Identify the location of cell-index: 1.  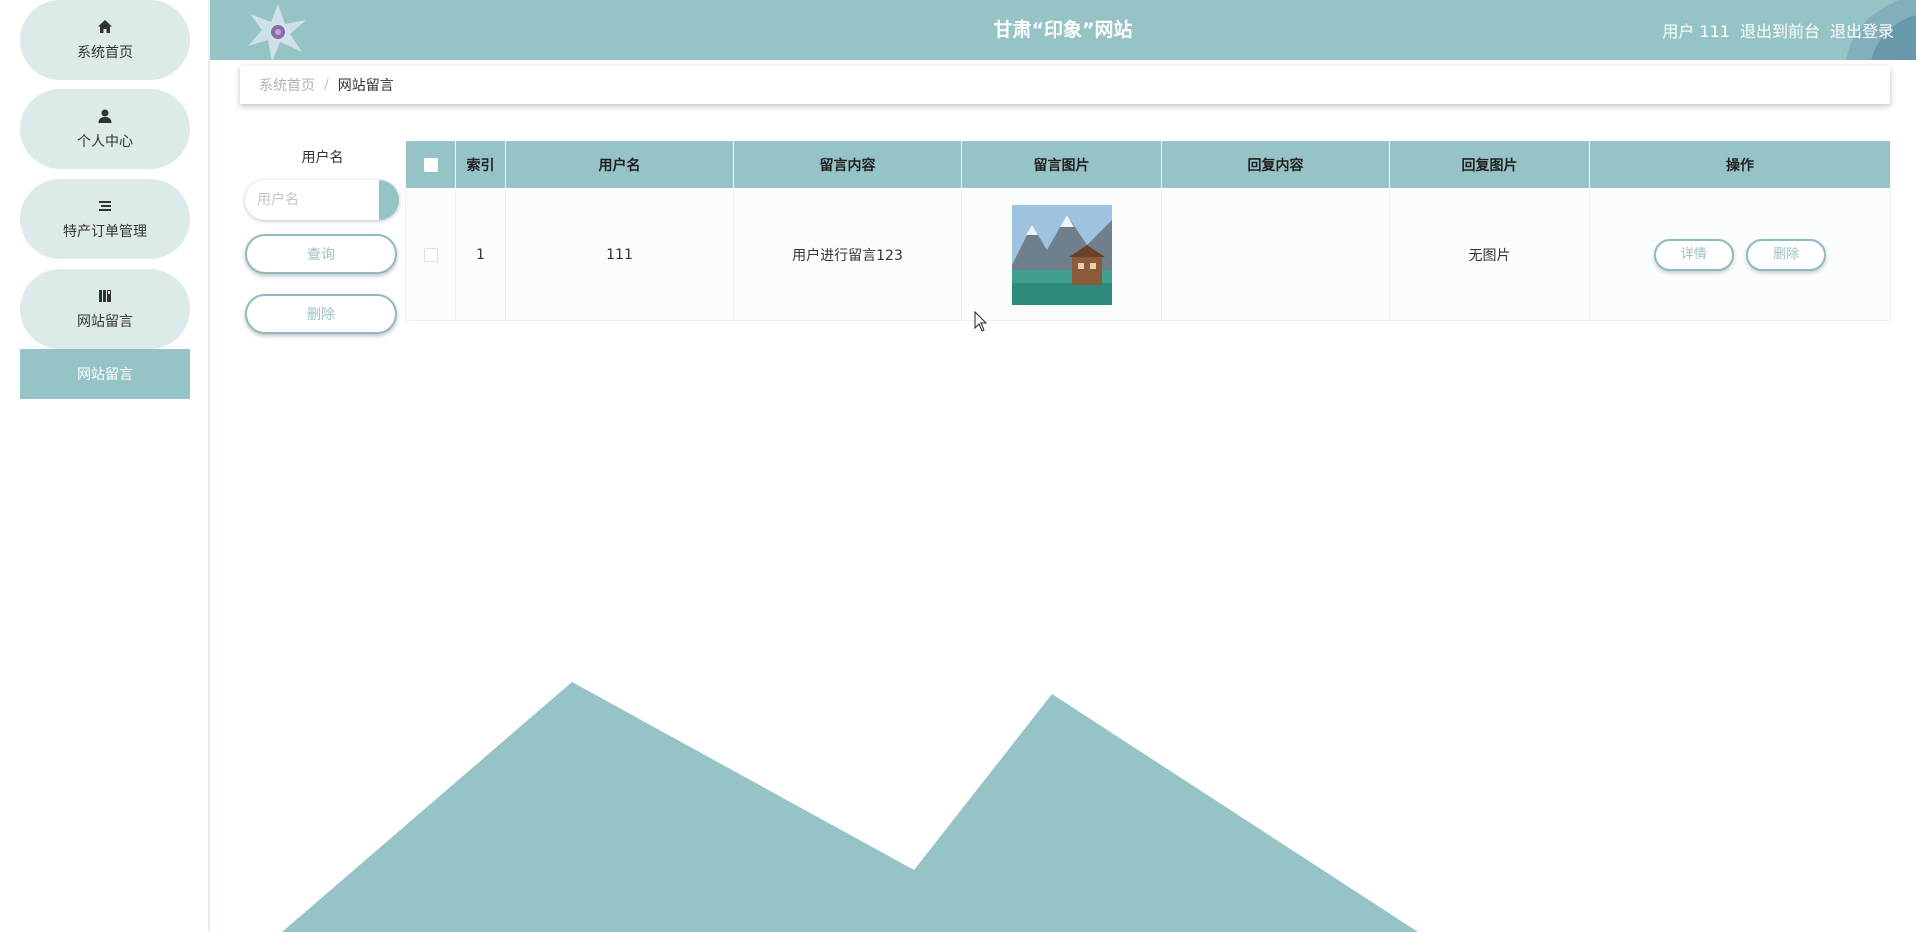
(480, 254).